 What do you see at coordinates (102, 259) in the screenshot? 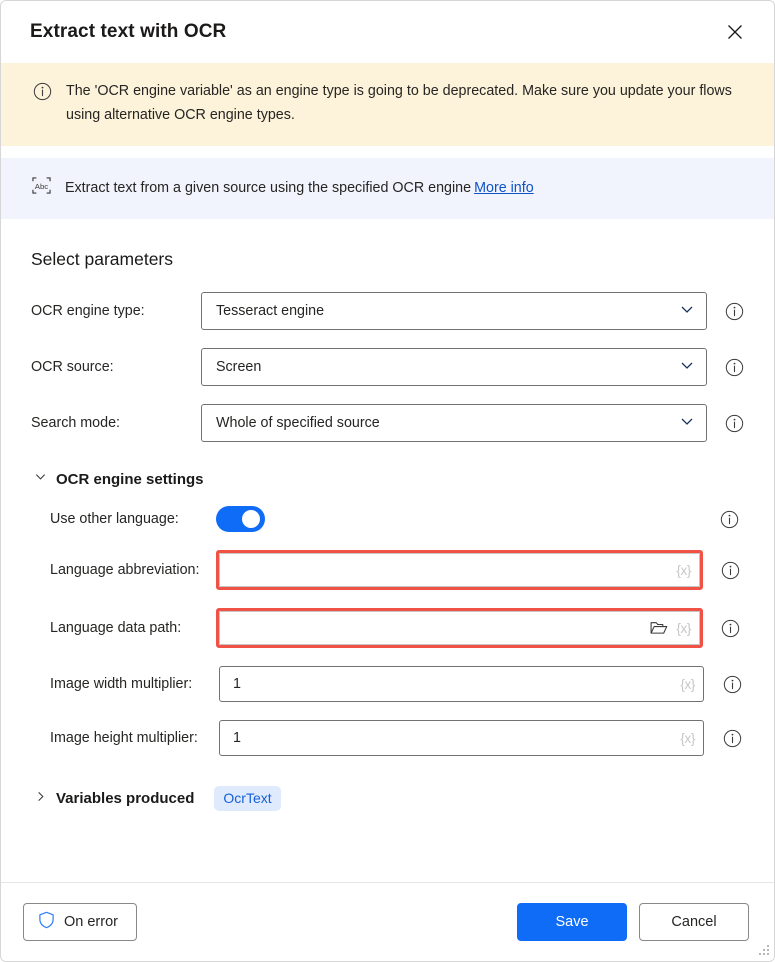
I see `select-parameters-heading: Select parameters` at bounding box center [102, 259].